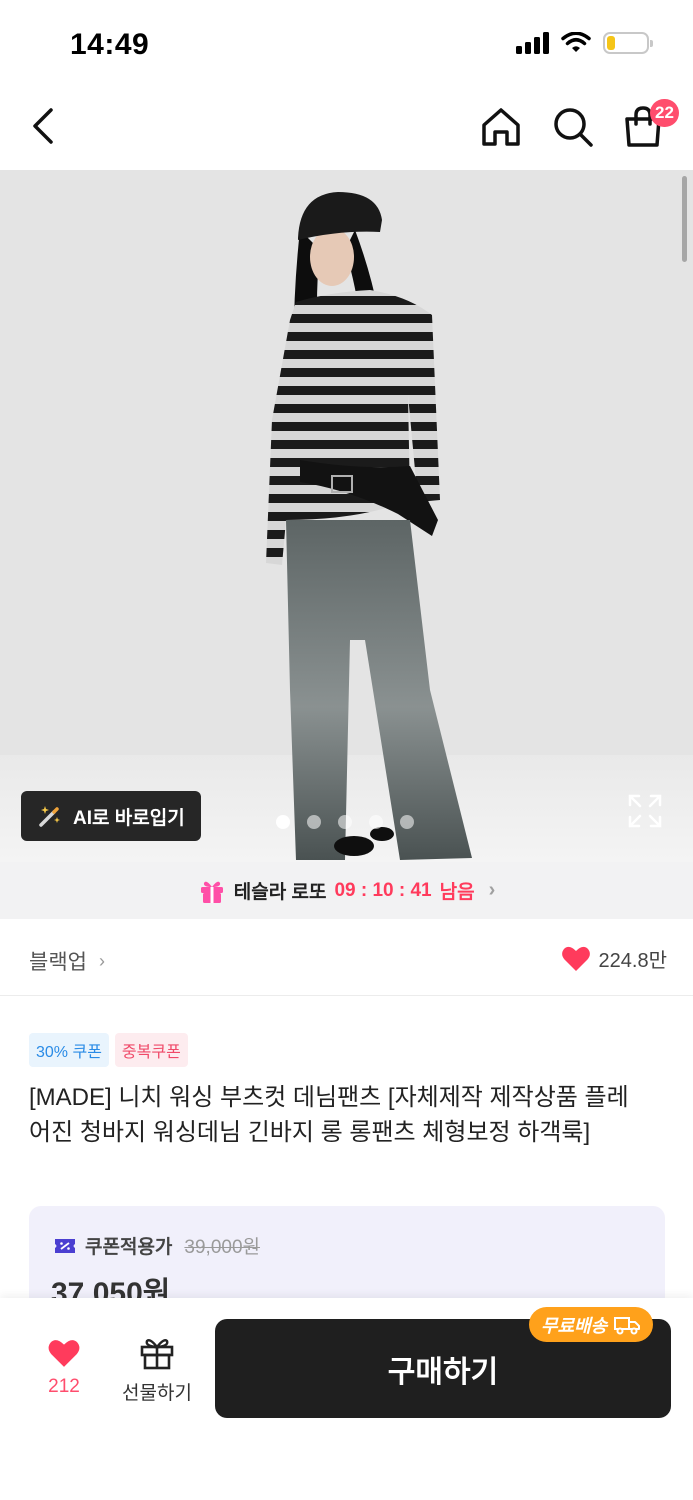  Describe the element at coordinates (58, 962) in the screenshot. I see `brand-name: 블랙업` at that location.